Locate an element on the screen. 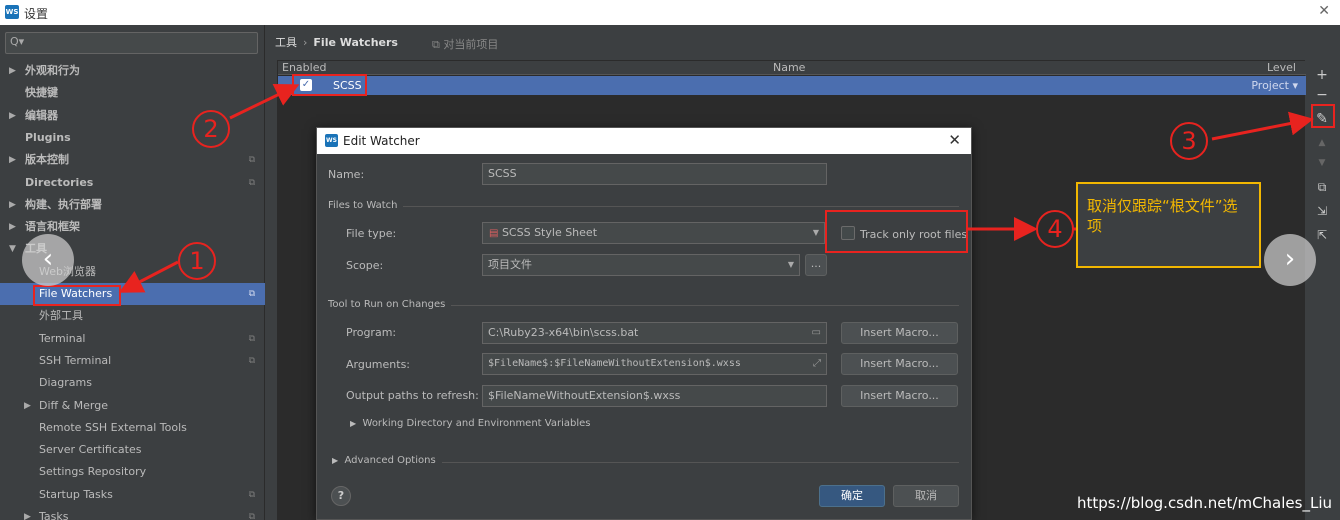 The height and width of the screenshot is (520, 1340). scope-value: 项目文件 is located at coordinates (510, 264).